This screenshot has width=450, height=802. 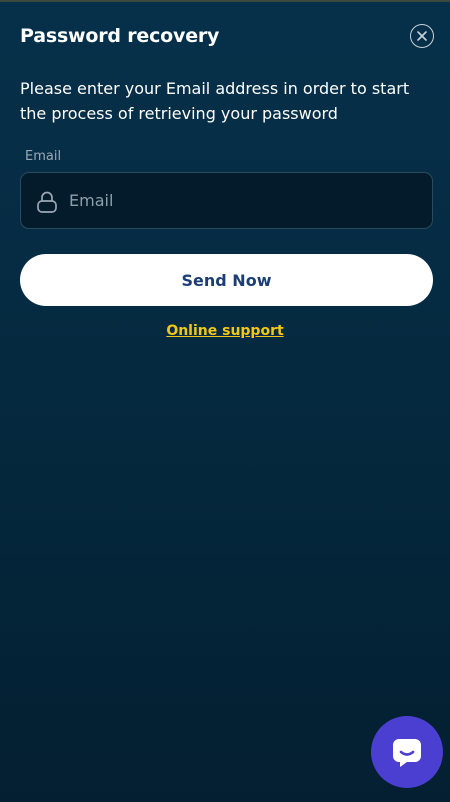 What do you see at coordinates (227, 38) in the screenshot?
I see `modal-header: Password recovery` at bounding box center [227, 38].